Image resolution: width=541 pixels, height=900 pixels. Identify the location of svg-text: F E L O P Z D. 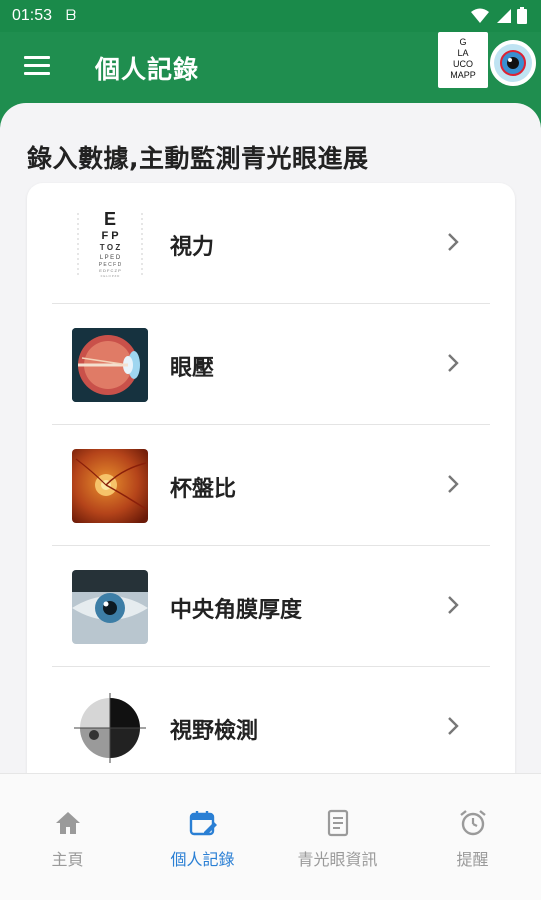
(111, 276).